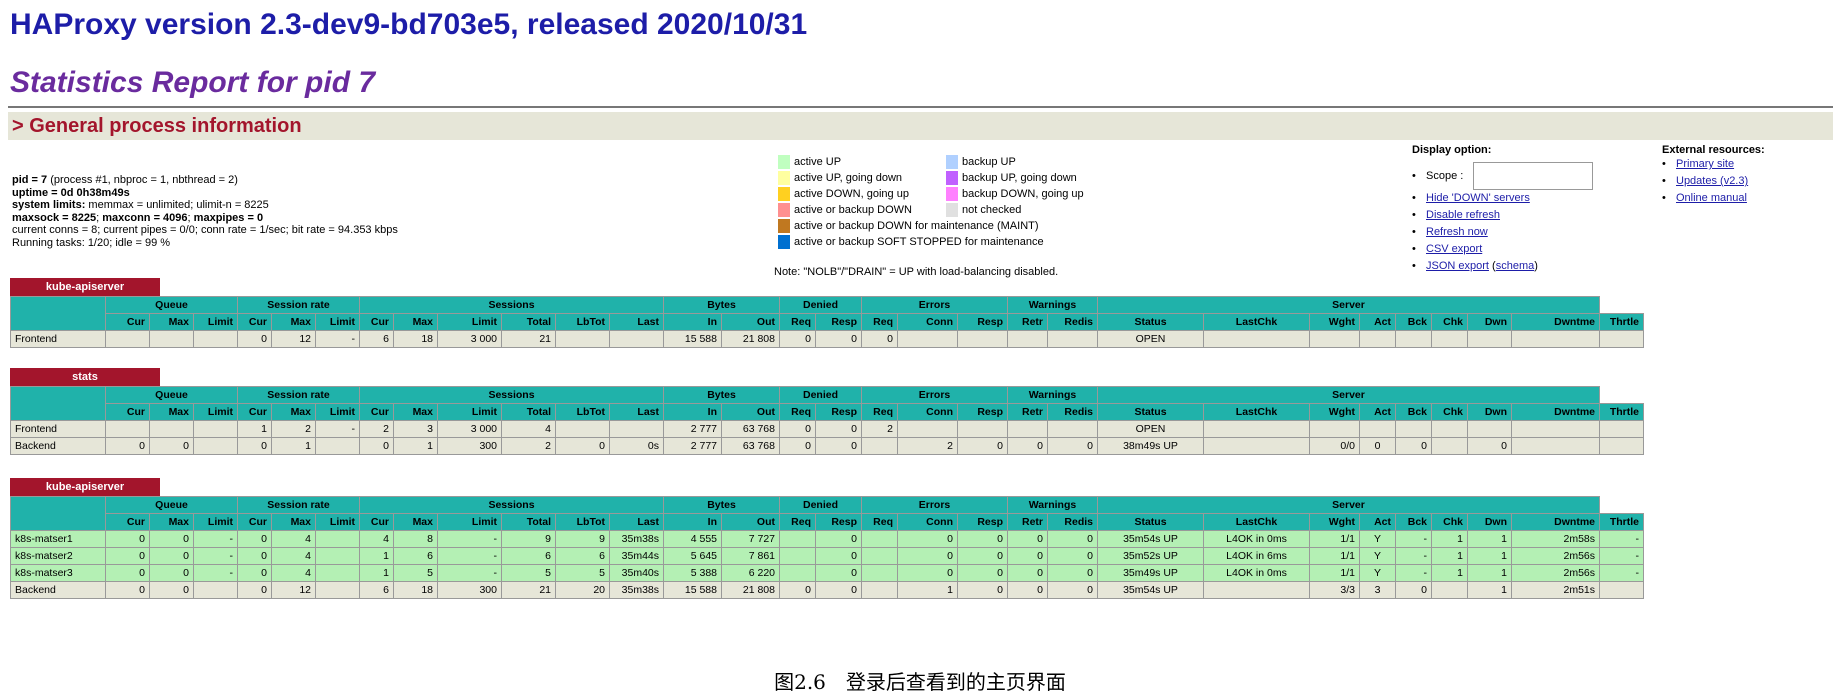  I want to click on proxy-name: stats, so click(85, 377).